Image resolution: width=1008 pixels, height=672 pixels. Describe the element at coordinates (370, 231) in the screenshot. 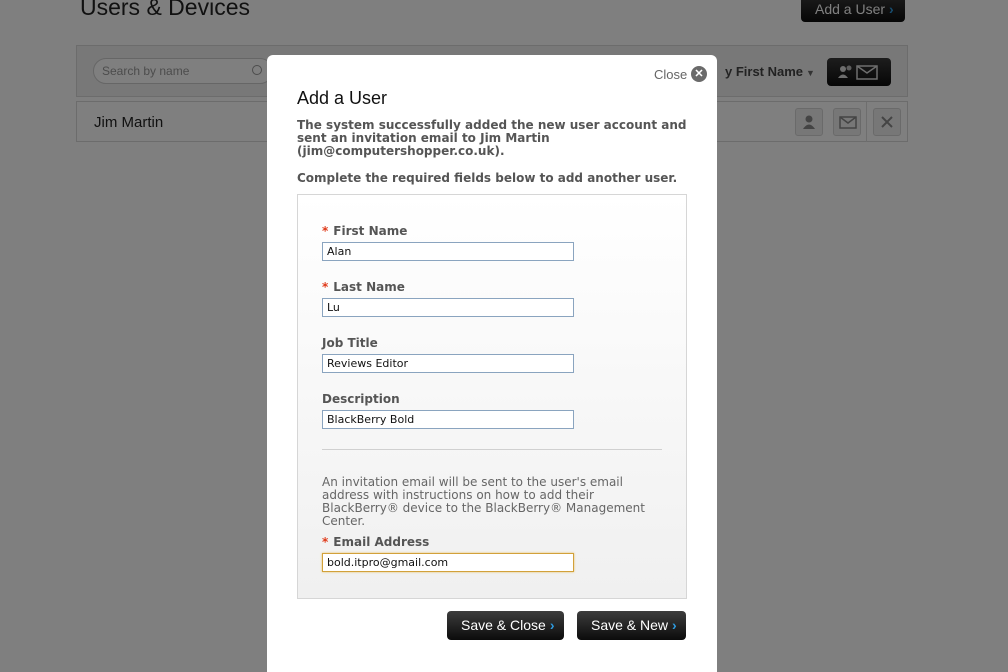

I see `first-name-label-text: First Name` at that location.